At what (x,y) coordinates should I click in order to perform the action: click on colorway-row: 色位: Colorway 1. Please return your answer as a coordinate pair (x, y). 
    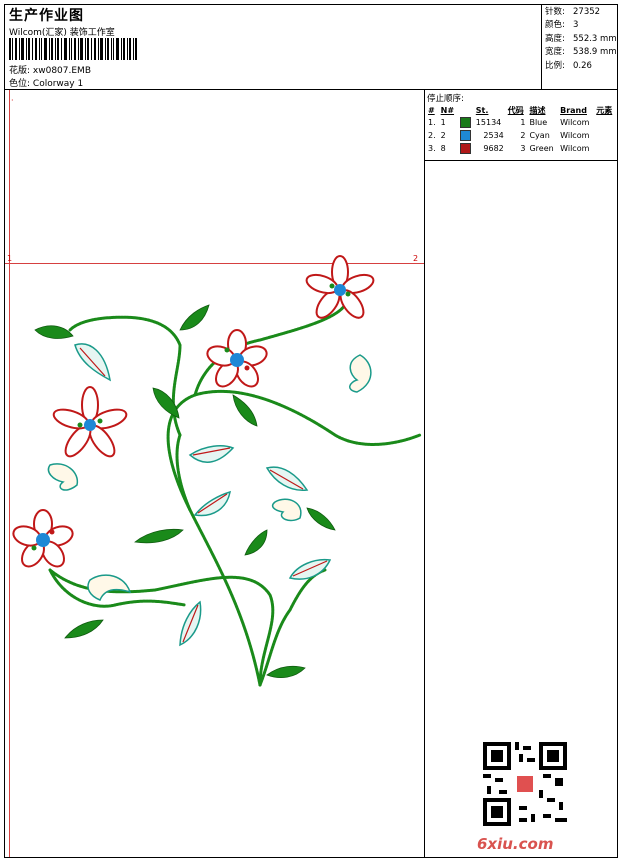
    Looking at the image, I should click on (46, 82).